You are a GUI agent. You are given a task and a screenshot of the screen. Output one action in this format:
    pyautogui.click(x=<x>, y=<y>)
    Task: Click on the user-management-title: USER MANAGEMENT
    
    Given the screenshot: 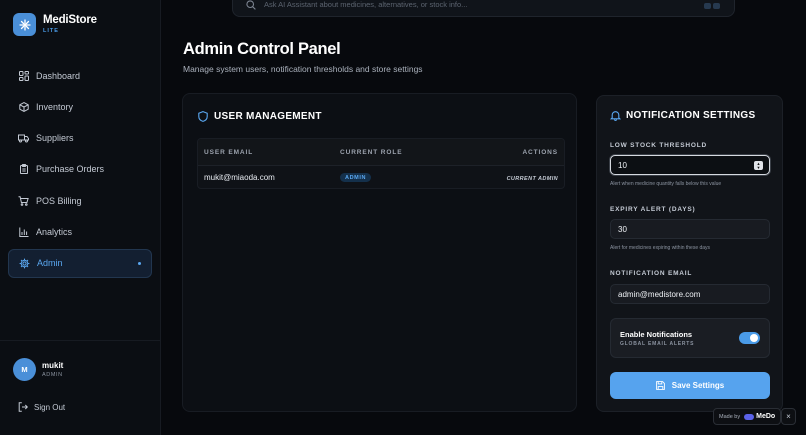 What is the action you would take?
    pyautogui.click(x=268, y=116)
    